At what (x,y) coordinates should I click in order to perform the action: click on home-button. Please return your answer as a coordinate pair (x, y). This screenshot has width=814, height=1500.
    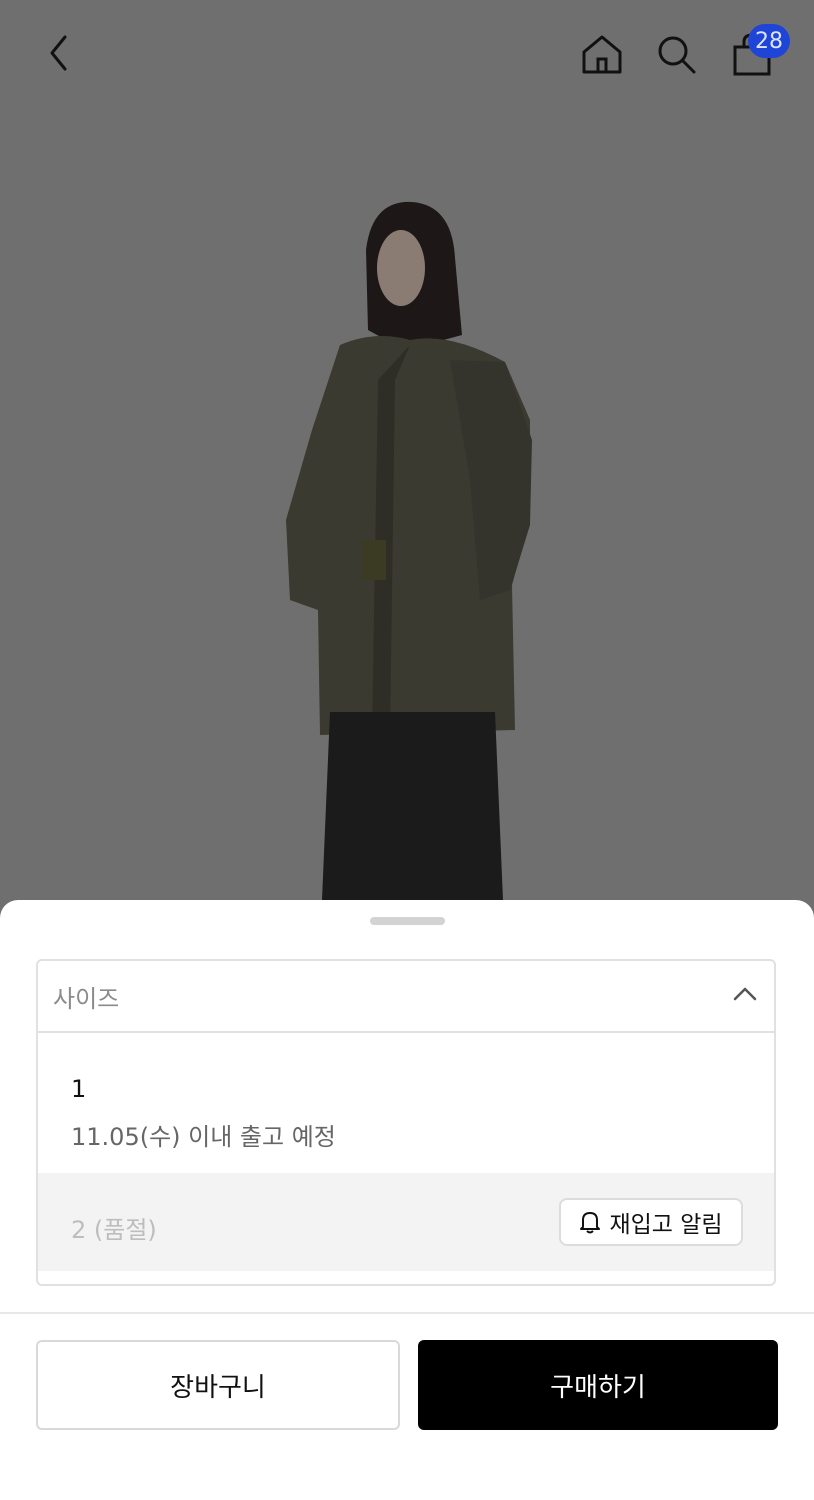
    Looking at the image, I should click on (602, 54).